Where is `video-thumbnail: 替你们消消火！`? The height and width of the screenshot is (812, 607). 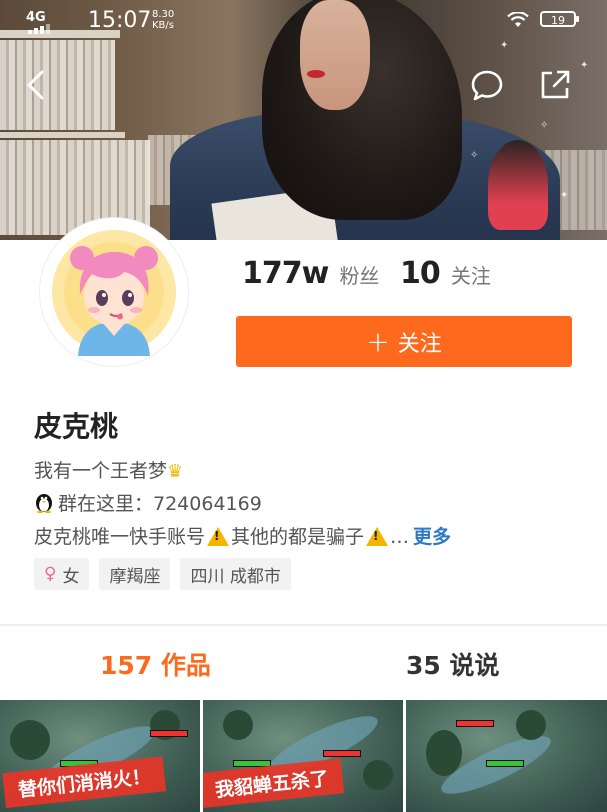
video-thumbnail: 替你们消消火！ is located at coordinates (100, 756).